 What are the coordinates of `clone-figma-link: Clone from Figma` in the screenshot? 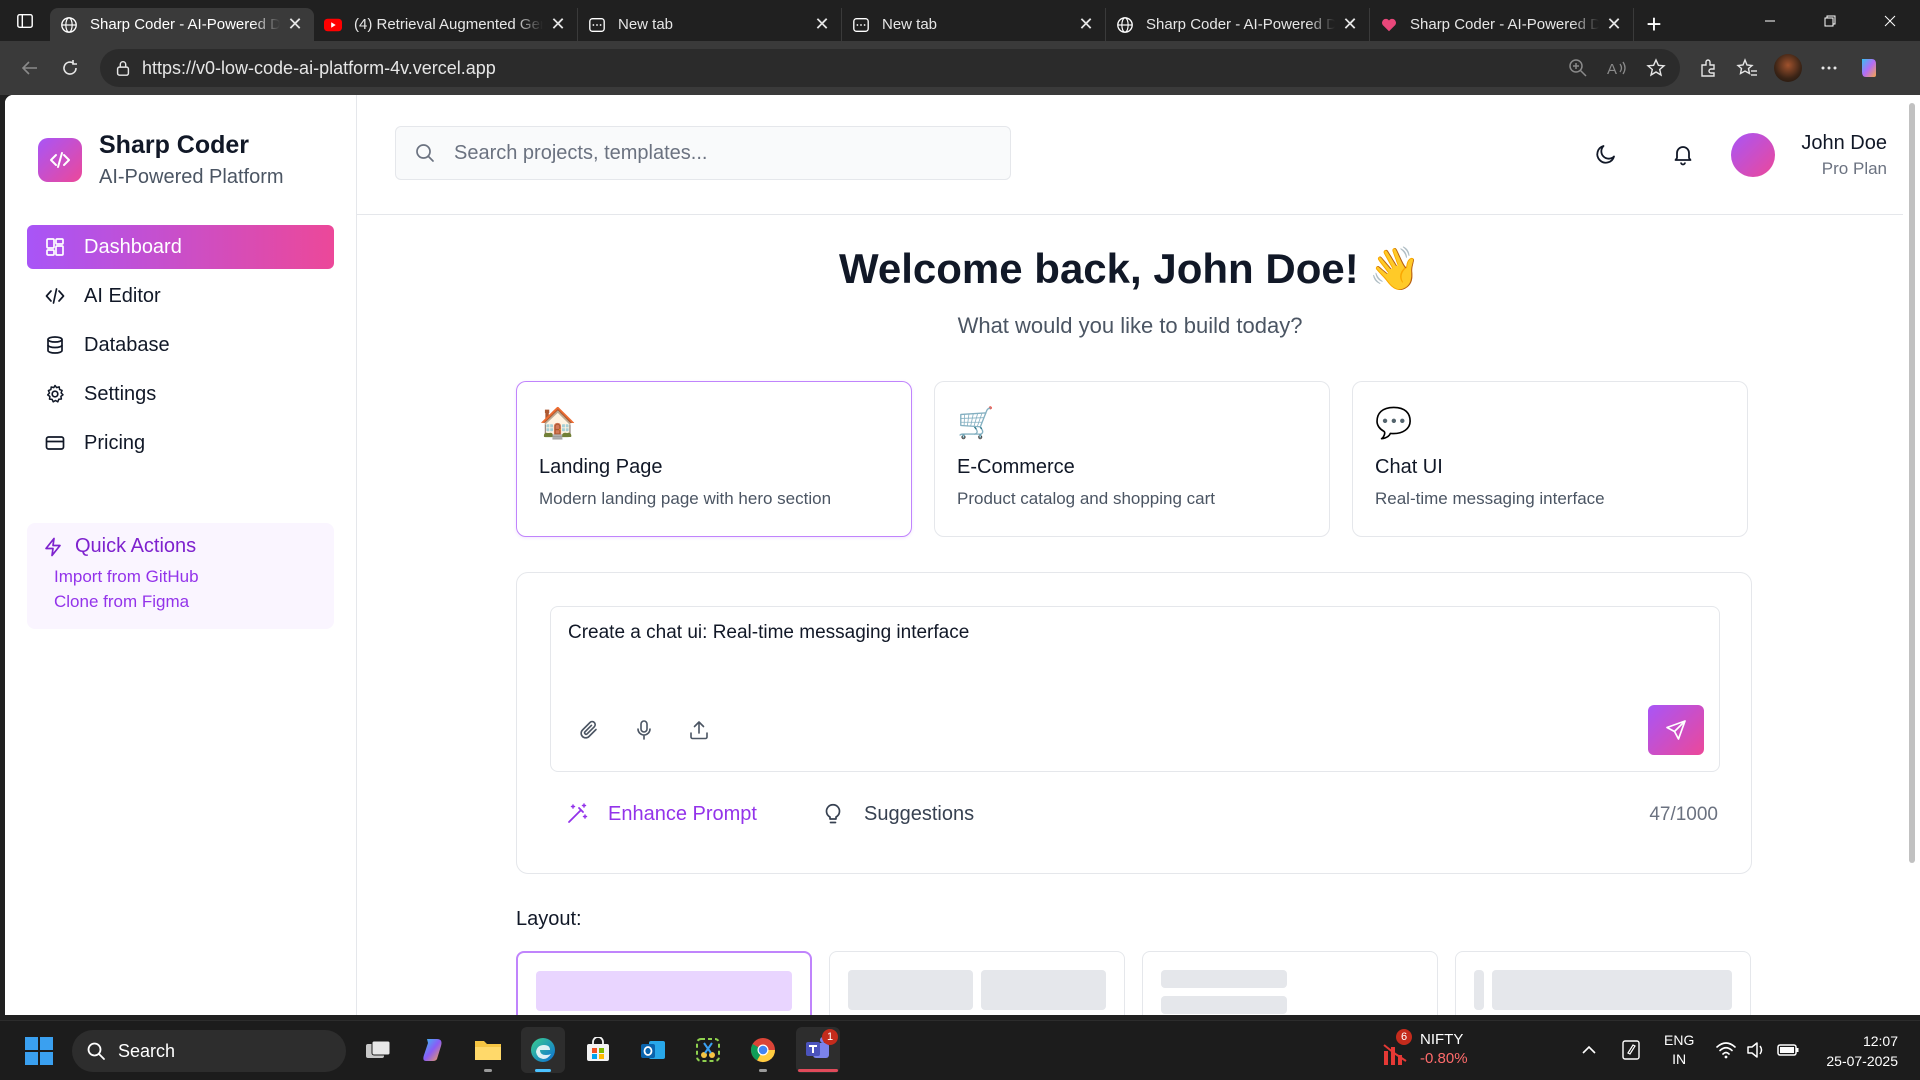 It's located at (186, 602).